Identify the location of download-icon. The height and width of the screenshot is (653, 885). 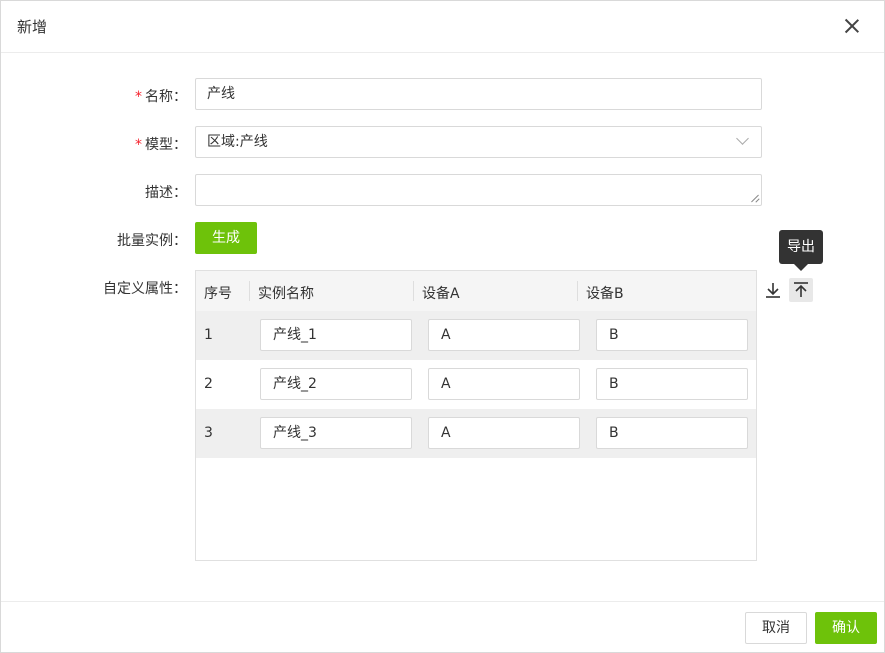
(773, 290).